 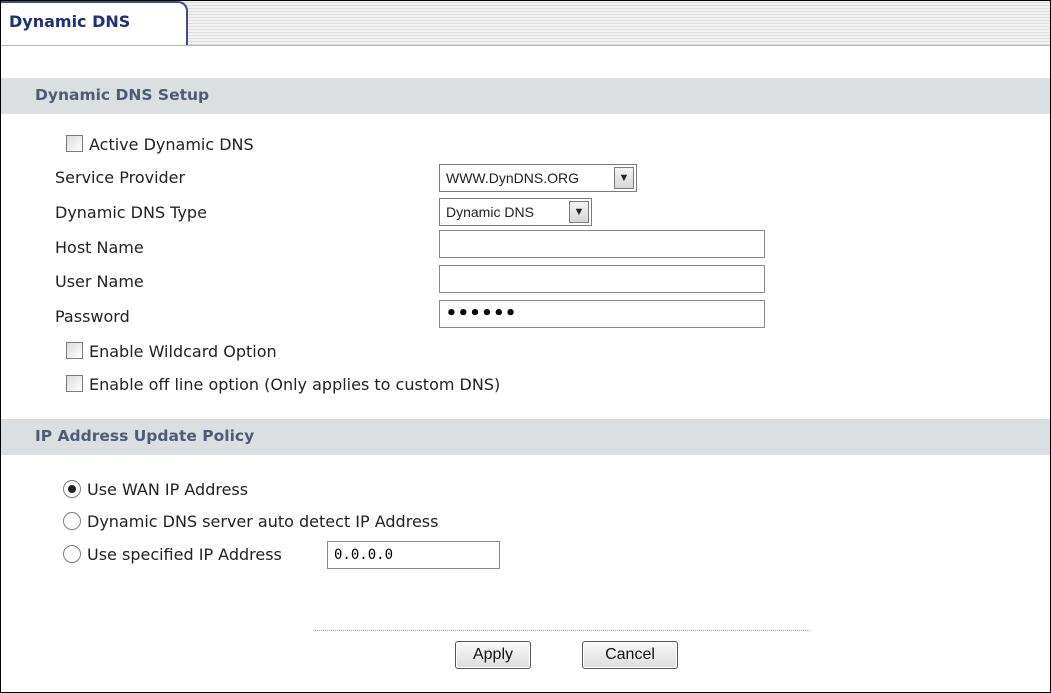 I want to click on password-label: Password, so click(x=92, y=316).